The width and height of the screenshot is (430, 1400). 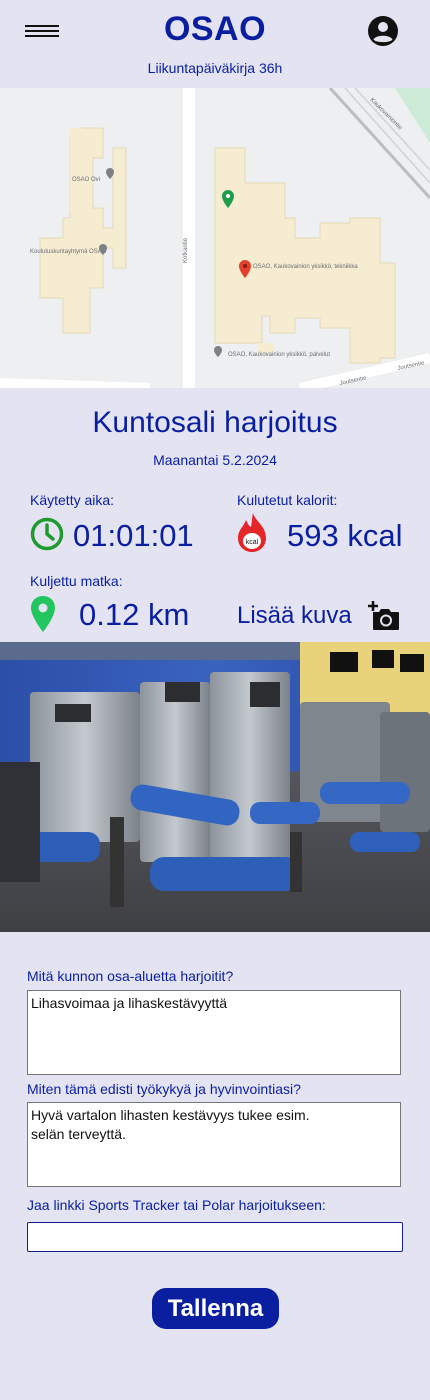 What do you see at coordinates (215, 1308) in the screenshot?
I see `save-button: Tallenna` at bounding box center [215, 1308].